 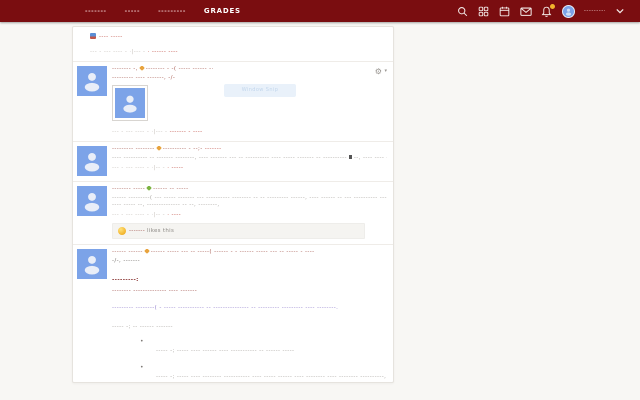 What do you see at coordinates (163, 52) in the screenshot?
I see `post-footer-link: · ------ ----` at bounding box center [163, 52].